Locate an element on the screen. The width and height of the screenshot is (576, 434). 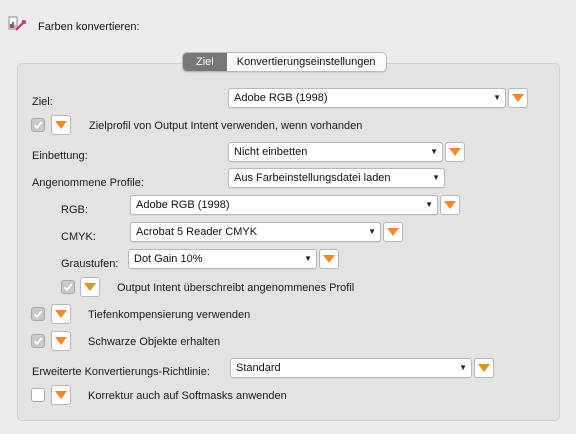
zielprofil-menu-button is located at coordinates (61, 125).